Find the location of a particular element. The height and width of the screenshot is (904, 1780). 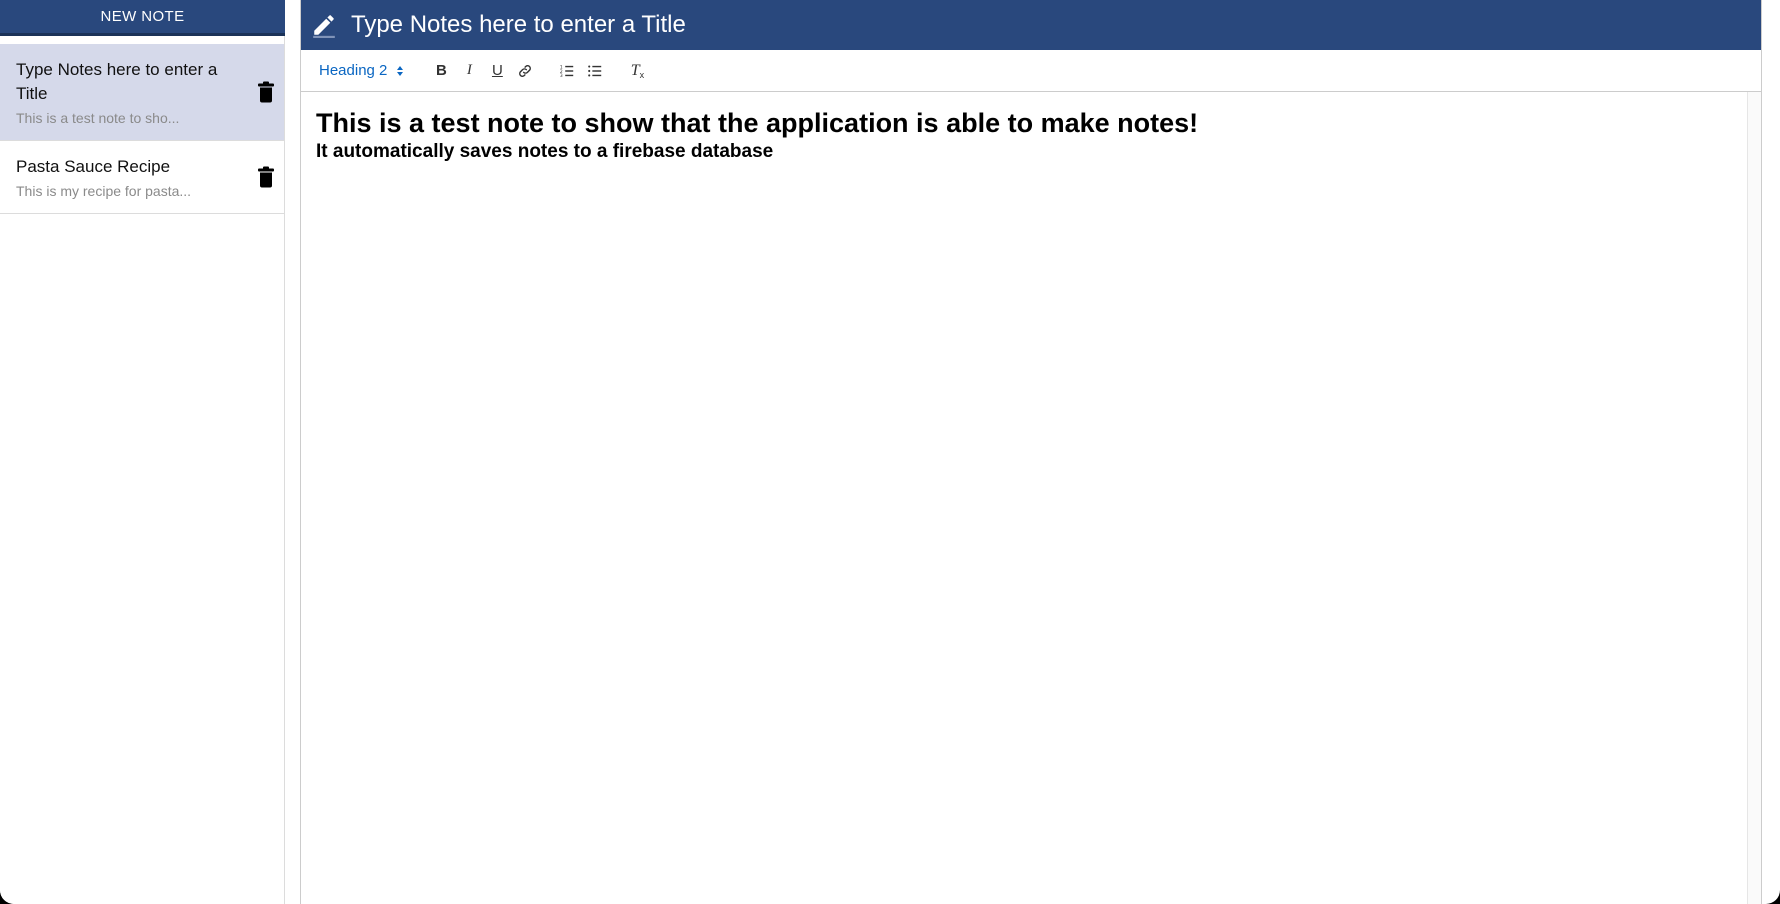

clear-format-icon: T is located at coordinates (635, 70).